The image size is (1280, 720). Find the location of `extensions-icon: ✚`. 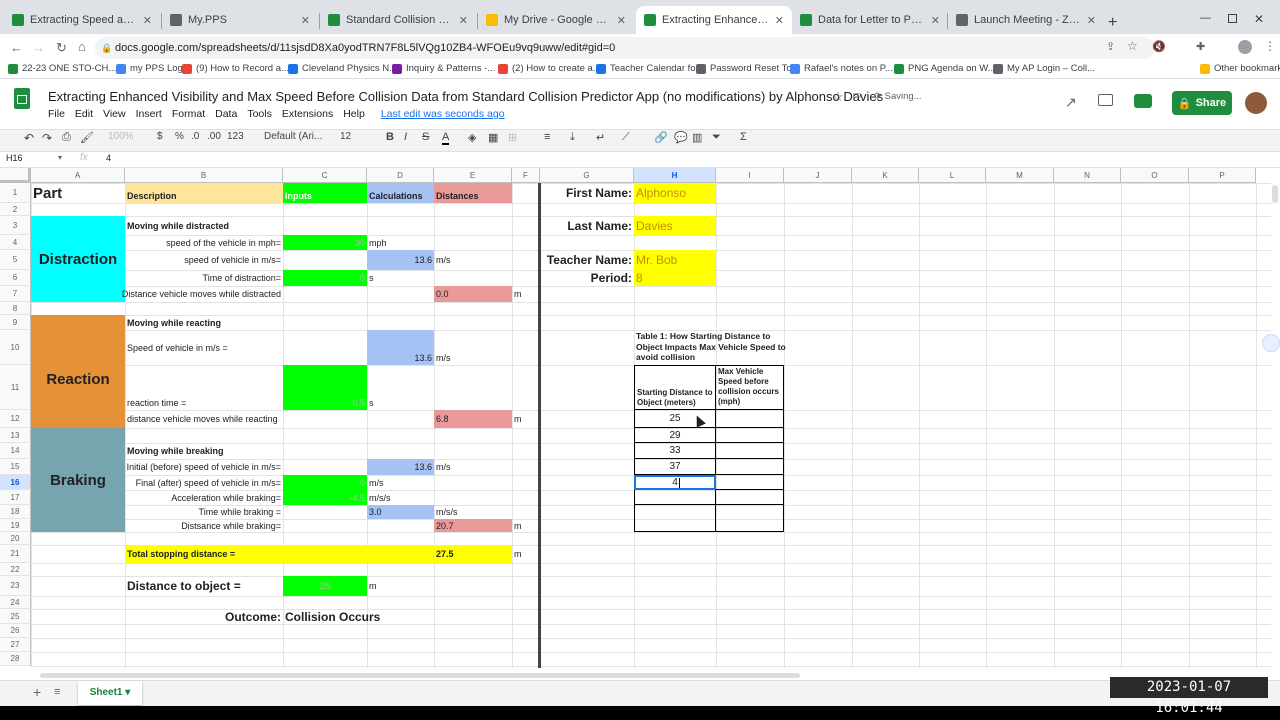

extensions-icon: ✚ is located at coordinates (1200, 46).